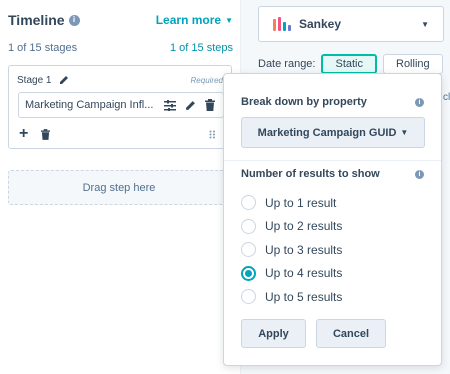 Image resolution: width=450 pixels, height=374 pixels. I want to click on radio-option-4: Up to 4 results, so click(291, 274).